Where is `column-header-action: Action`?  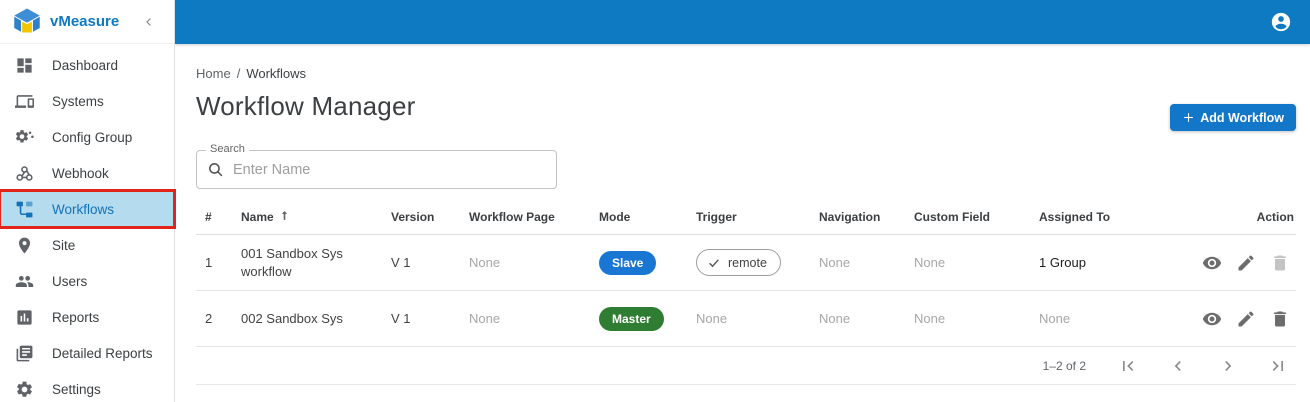 column-header-action: Action is located at coordinates (1246, 217).